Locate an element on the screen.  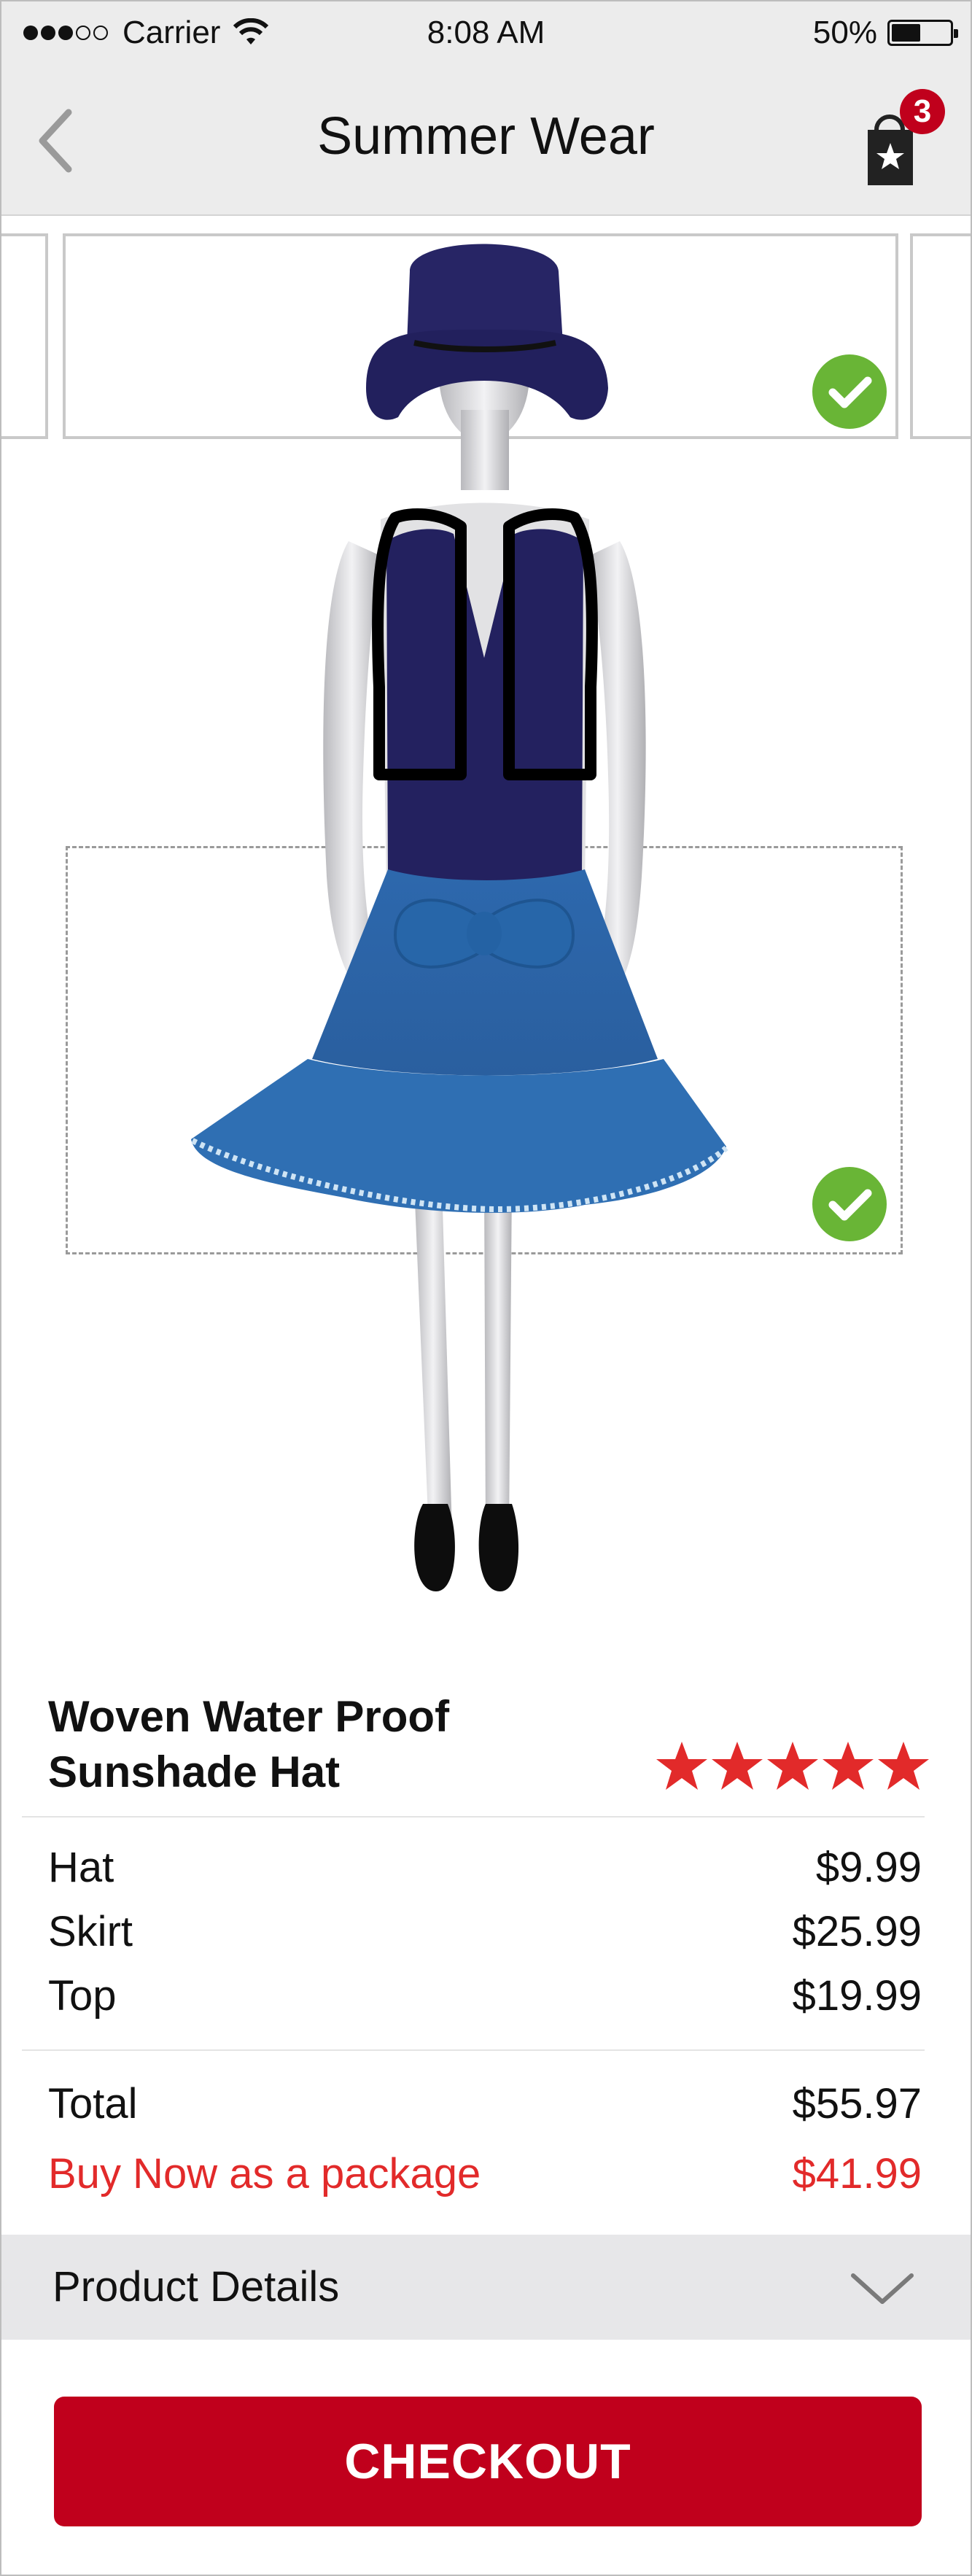
navigation-bar: Summer Wear 3 is located at coordinates (486, 140).